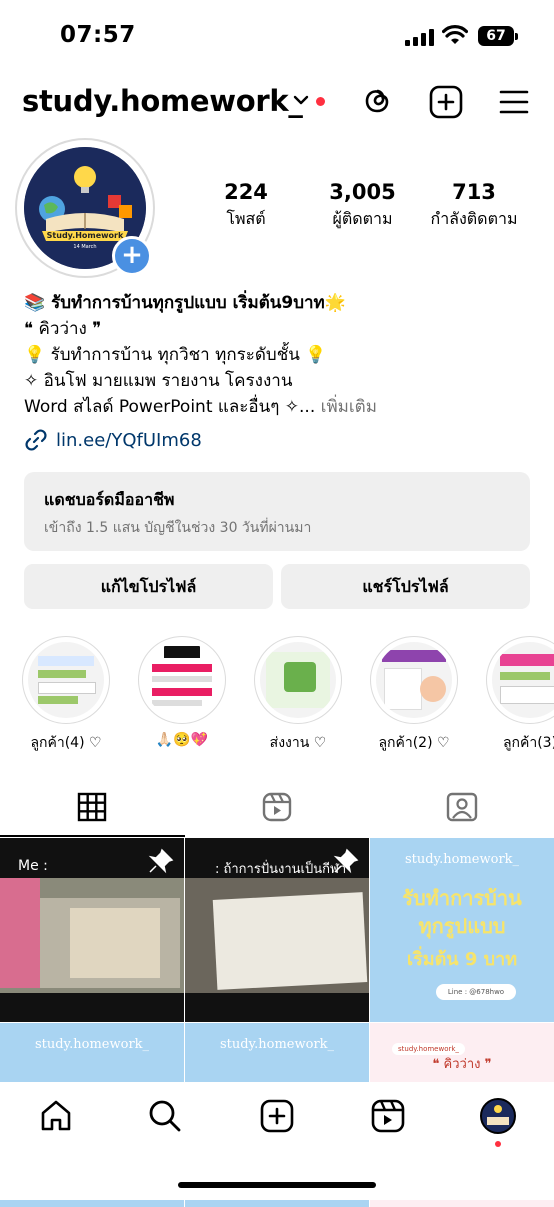  What do you see at coordinates (523, 680) in the screenshot?
I see `highlight-5-cover` at bounding box center [523, 680].